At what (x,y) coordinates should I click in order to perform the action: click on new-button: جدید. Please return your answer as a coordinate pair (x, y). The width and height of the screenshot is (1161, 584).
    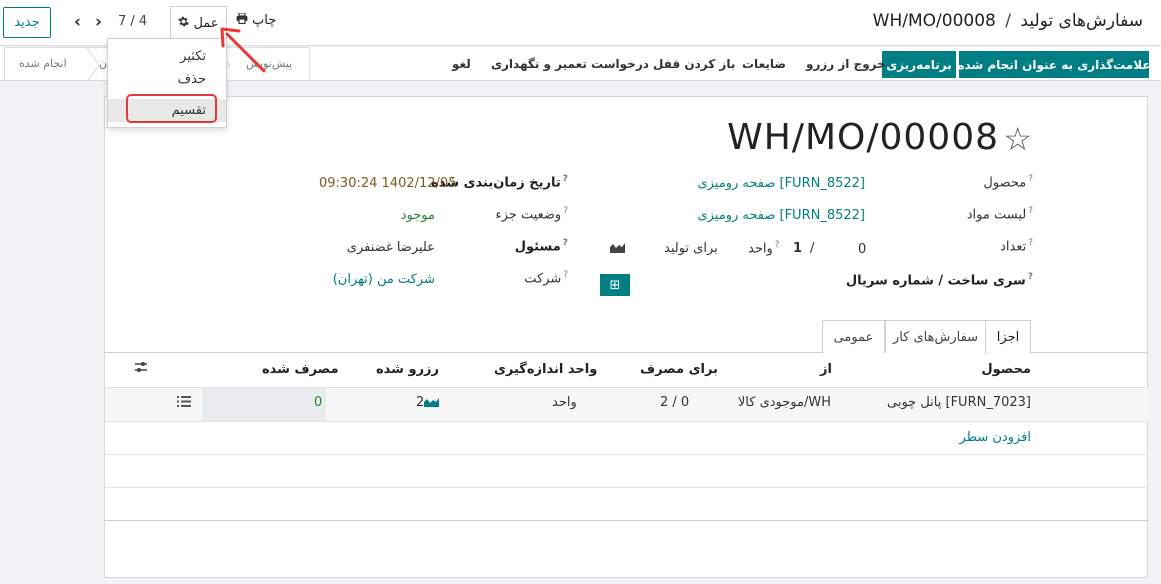
    Looking at the image, I should click on (27, 22).